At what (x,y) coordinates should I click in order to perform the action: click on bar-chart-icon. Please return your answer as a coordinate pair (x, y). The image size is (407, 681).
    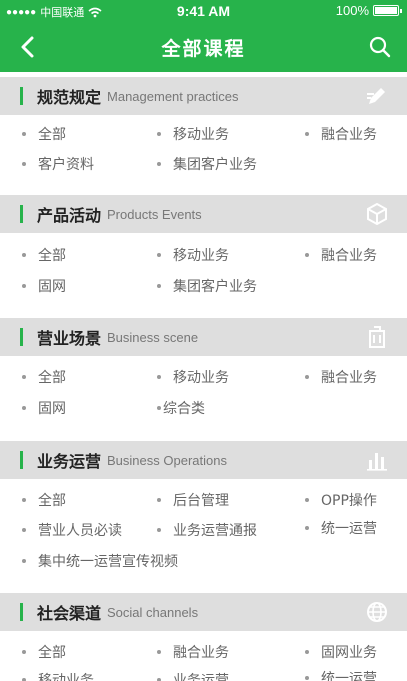
    Looking at the image, I should click on (377, 462).